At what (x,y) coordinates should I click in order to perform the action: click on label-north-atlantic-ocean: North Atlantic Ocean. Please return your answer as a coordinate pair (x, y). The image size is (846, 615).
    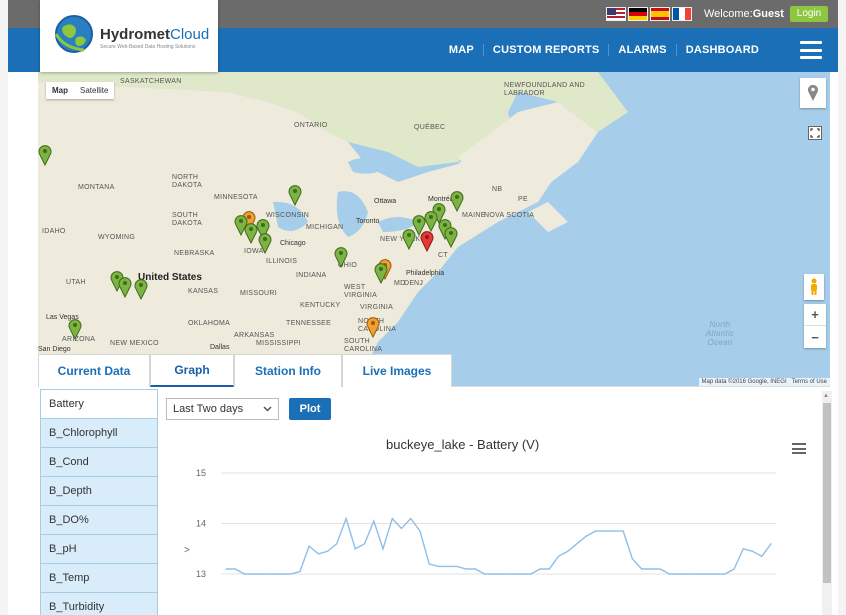
    Looking at the image, I should click on (720, 333).